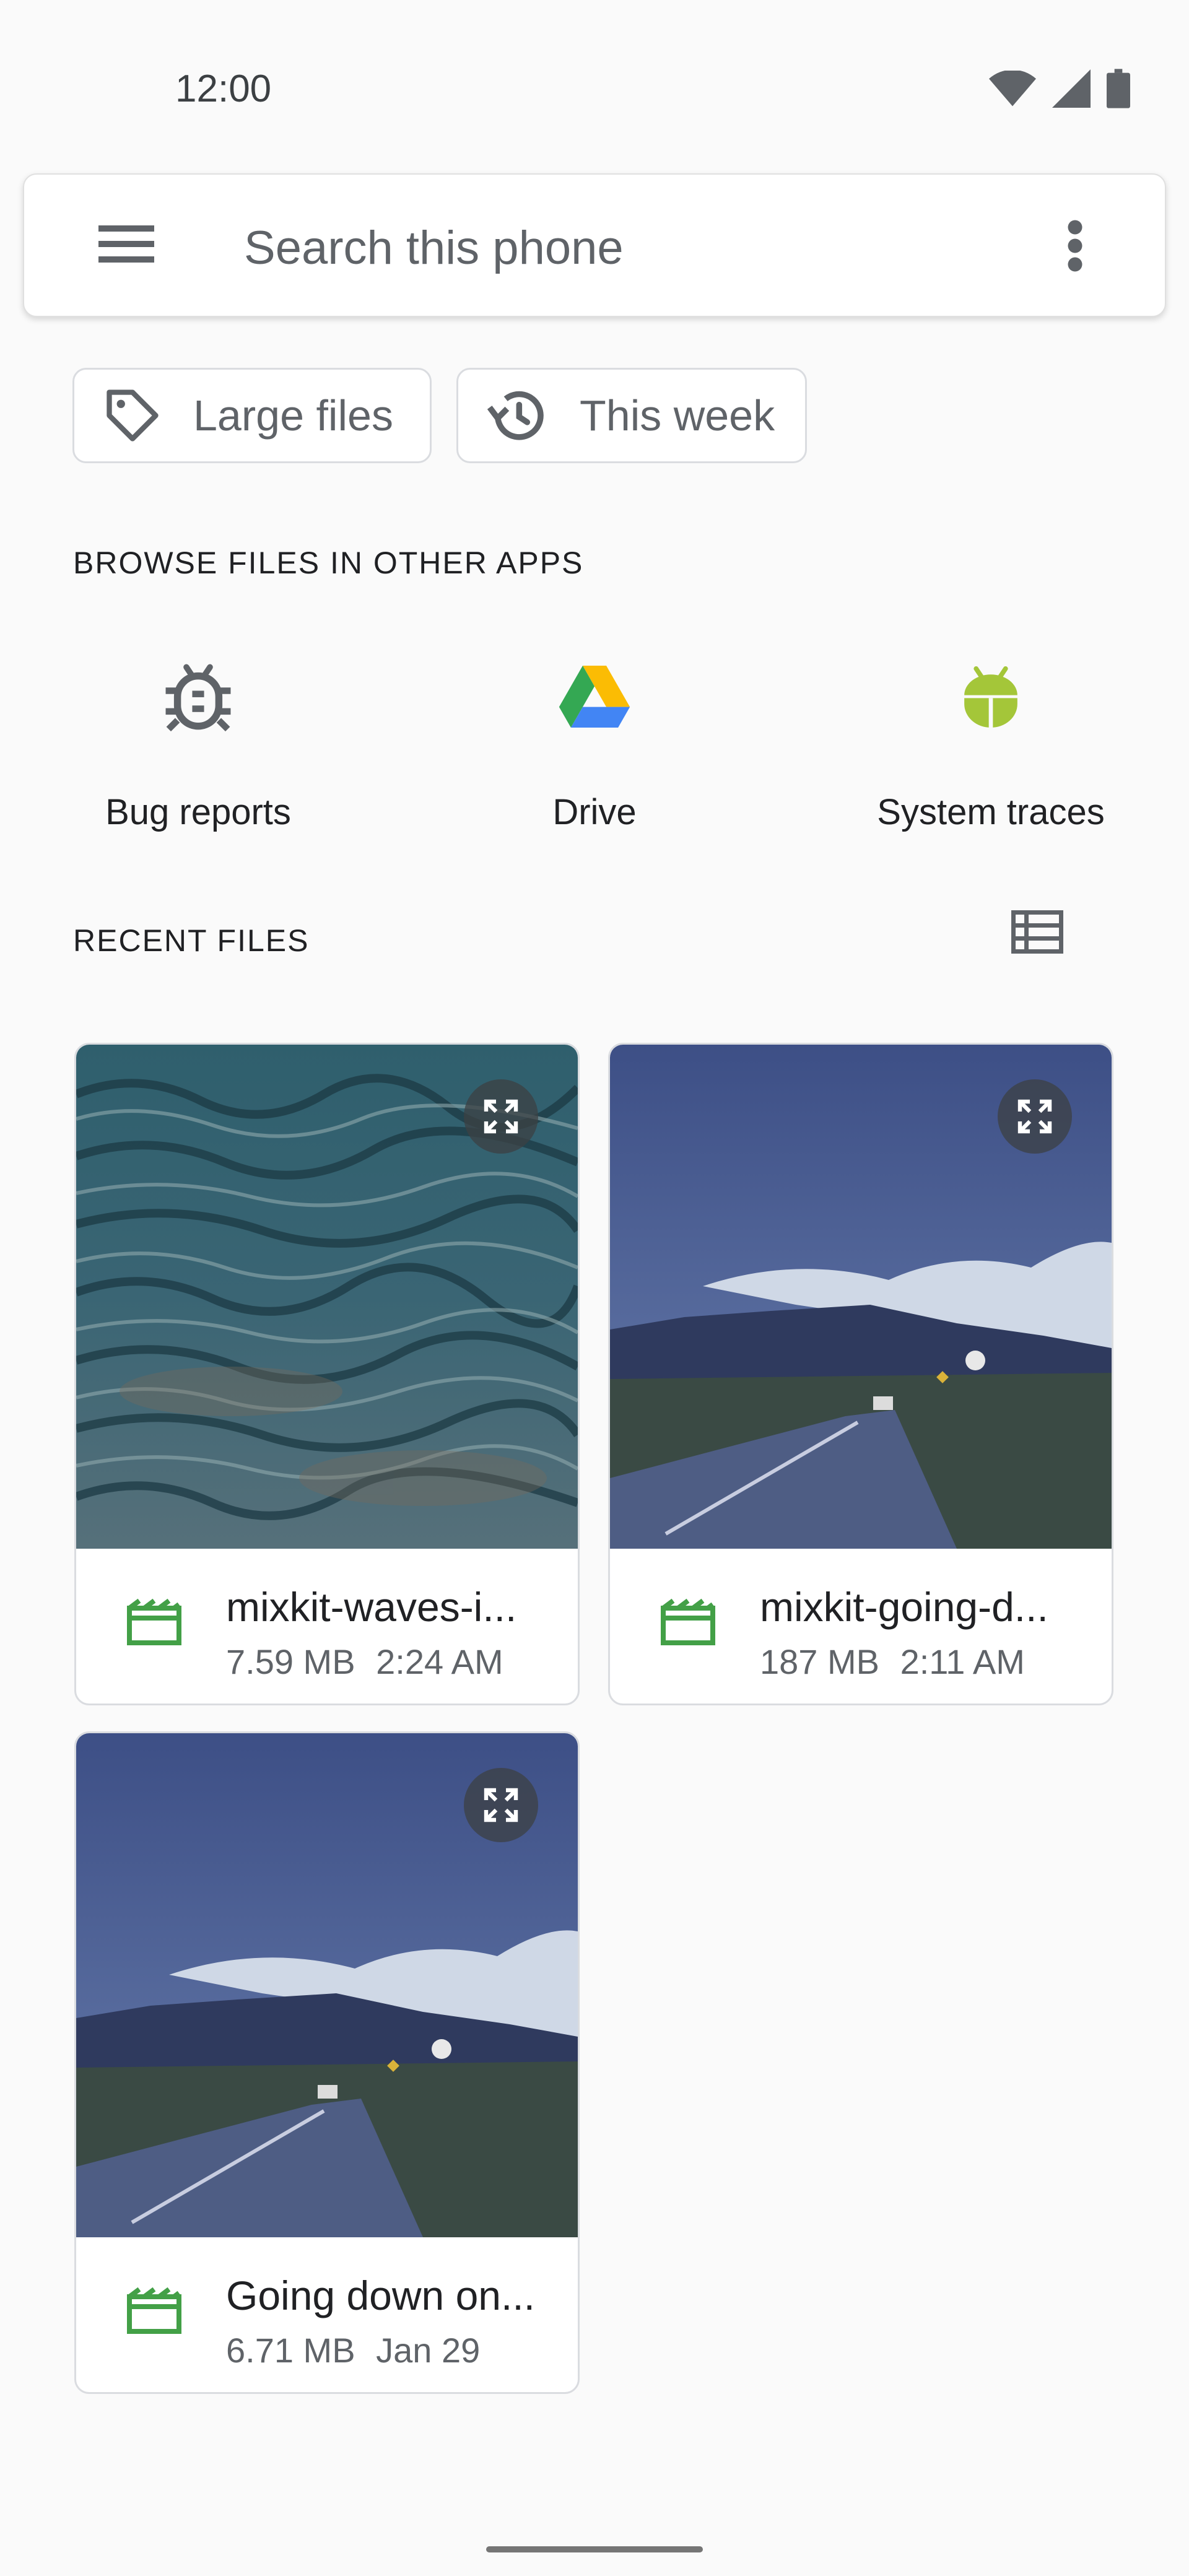 This screenshot has width=1189, height=2576. What do you see at coordinates (1084, 249) in the screenshot?
I see `more-vert-icon` at bounding box center [1084, 249].